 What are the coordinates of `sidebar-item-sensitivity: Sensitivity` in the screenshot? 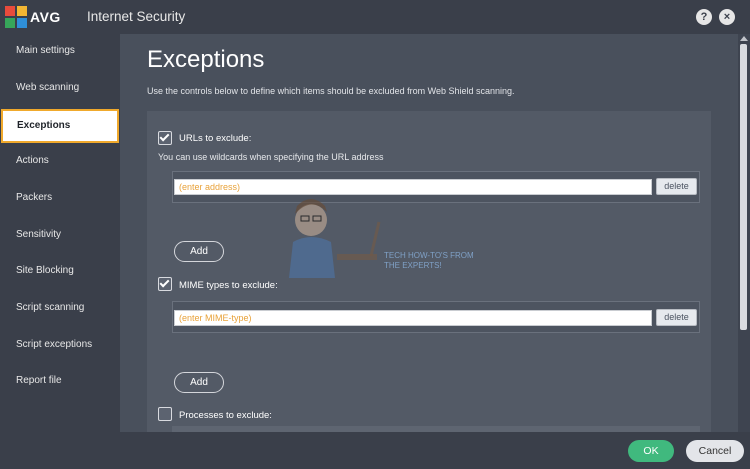 It's located at (60, 235).